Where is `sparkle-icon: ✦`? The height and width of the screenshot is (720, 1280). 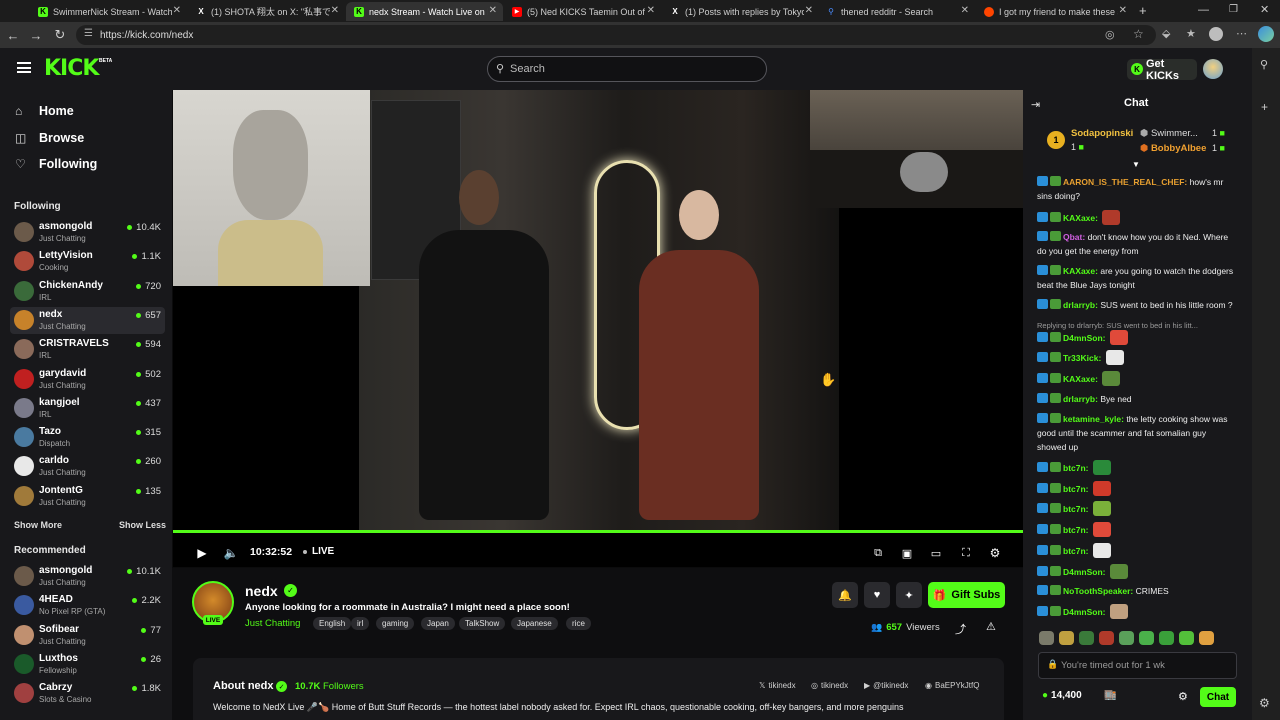
sparkle-icon: ✦ is located at coordinates (909, 595).